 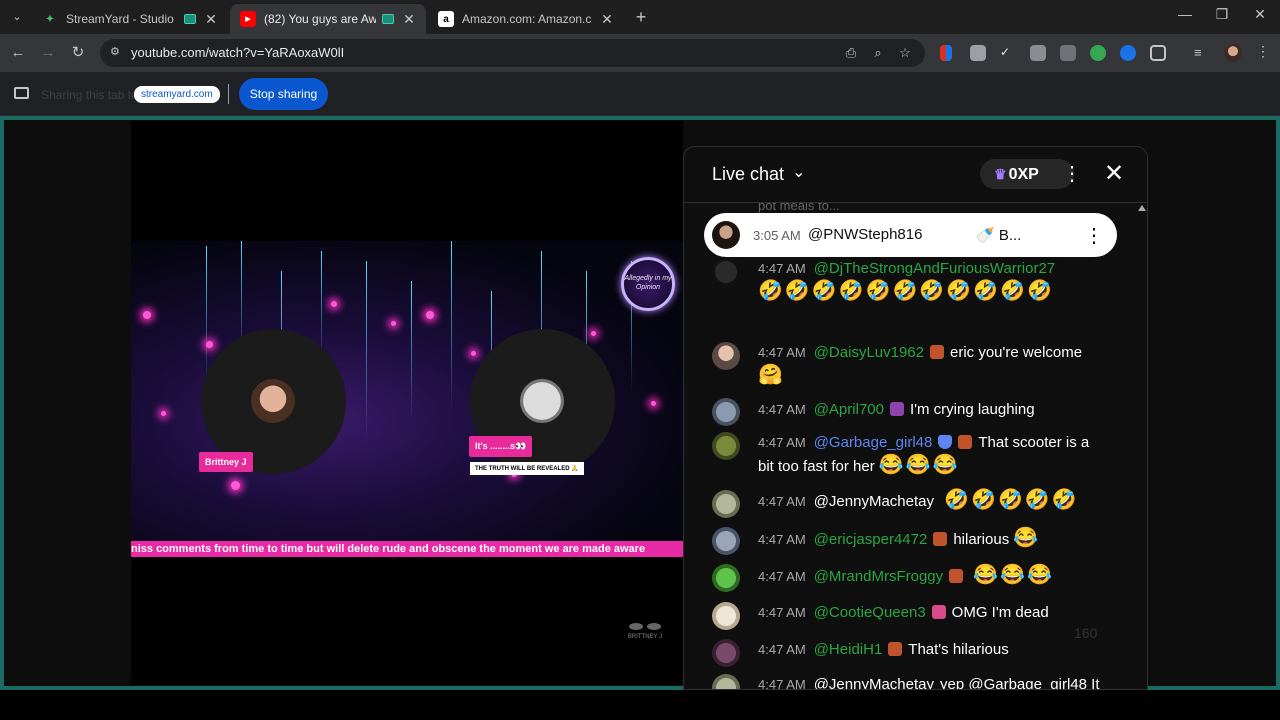 What do you see at coordinates (1260, 14) in the screenshot?
I see `close-window-button: ✕` at bounding box center [1260, 14].